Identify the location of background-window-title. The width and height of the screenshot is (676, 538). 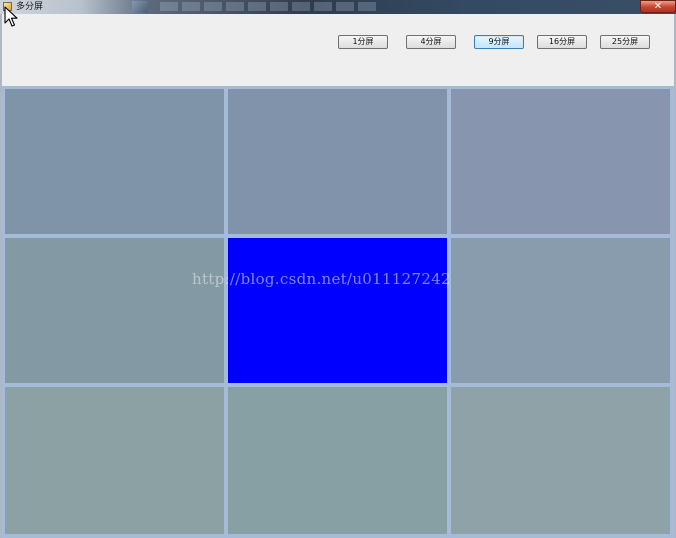
(270, 6).